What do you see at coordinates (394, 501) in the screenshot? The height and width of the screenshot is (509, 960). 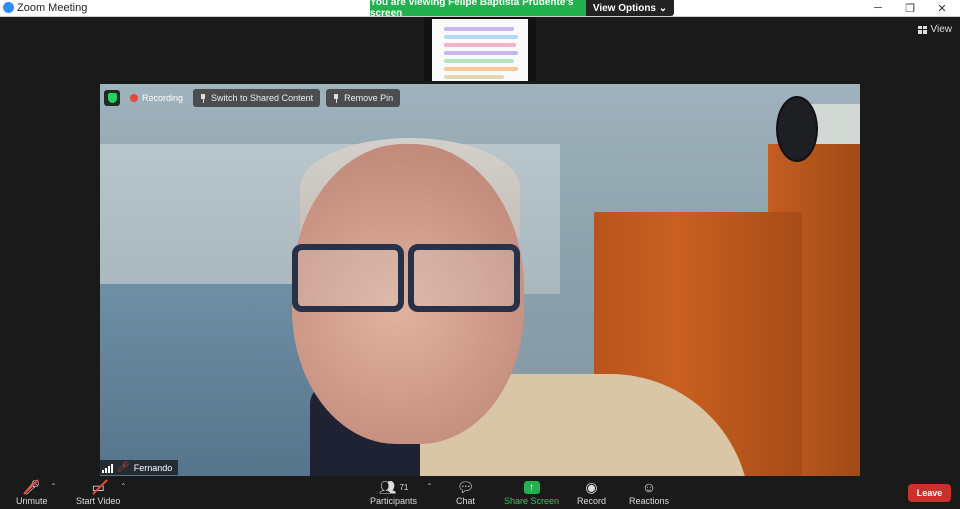 I see `participants-label: Participants` at bounding box center [394, 501].